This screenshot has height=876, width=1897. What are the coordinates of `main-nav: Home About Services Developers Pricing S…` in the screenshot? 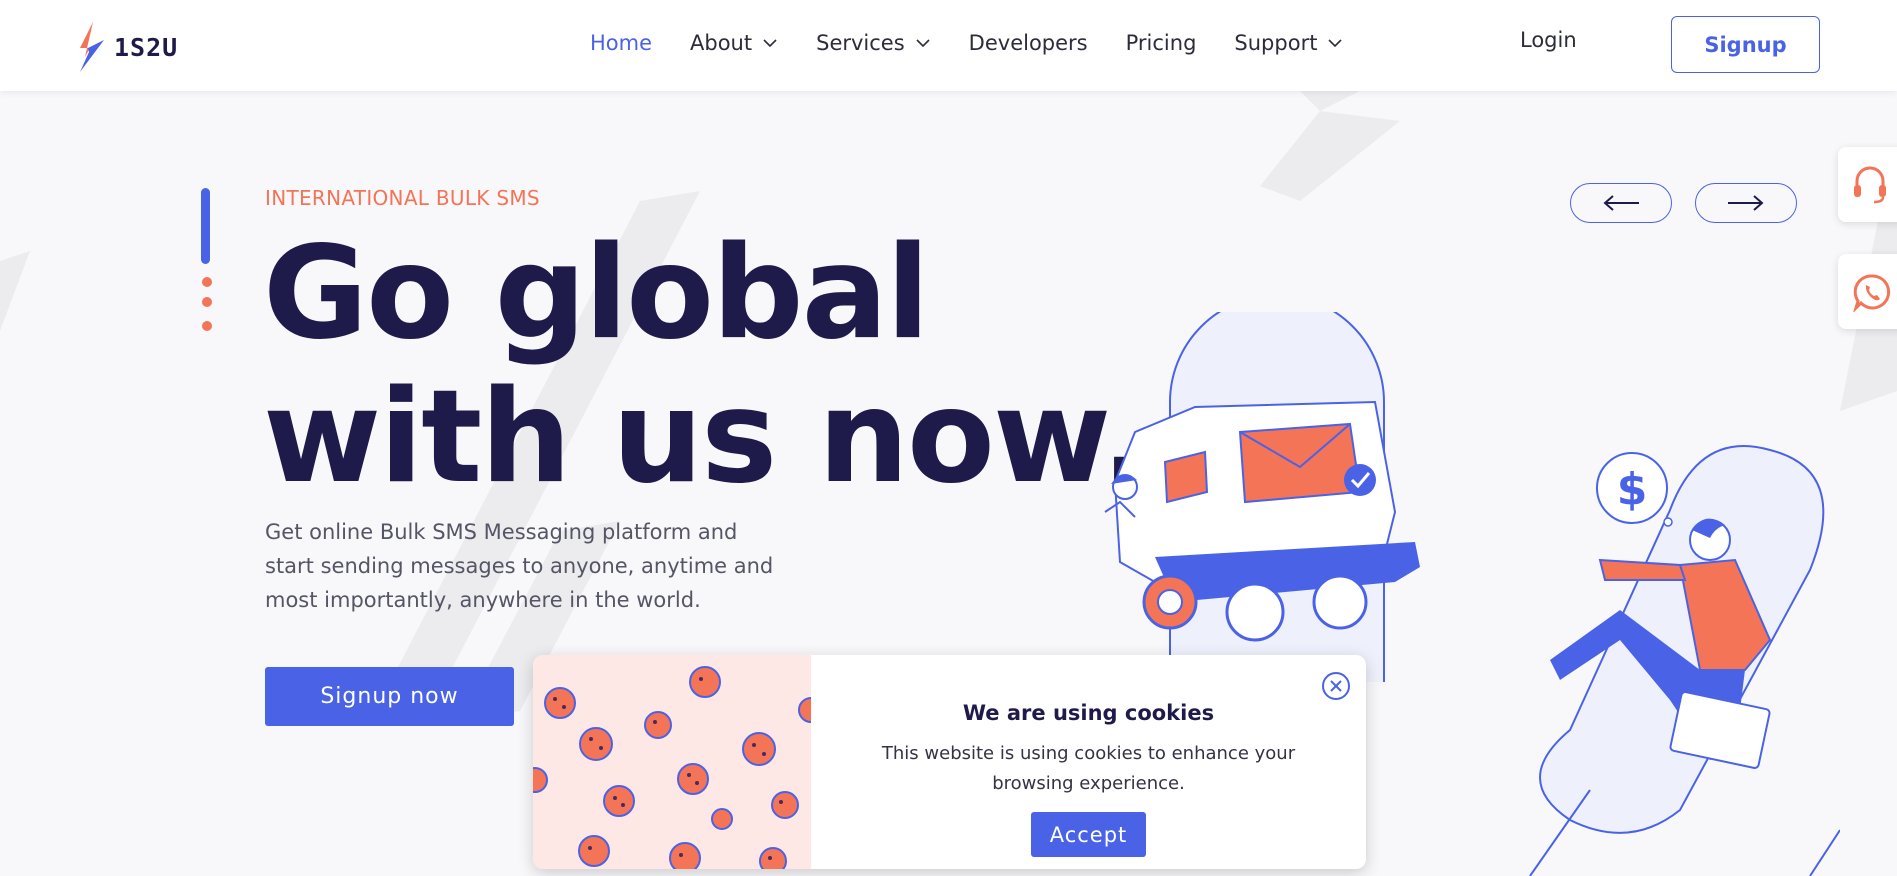 It's located at (985, 43).